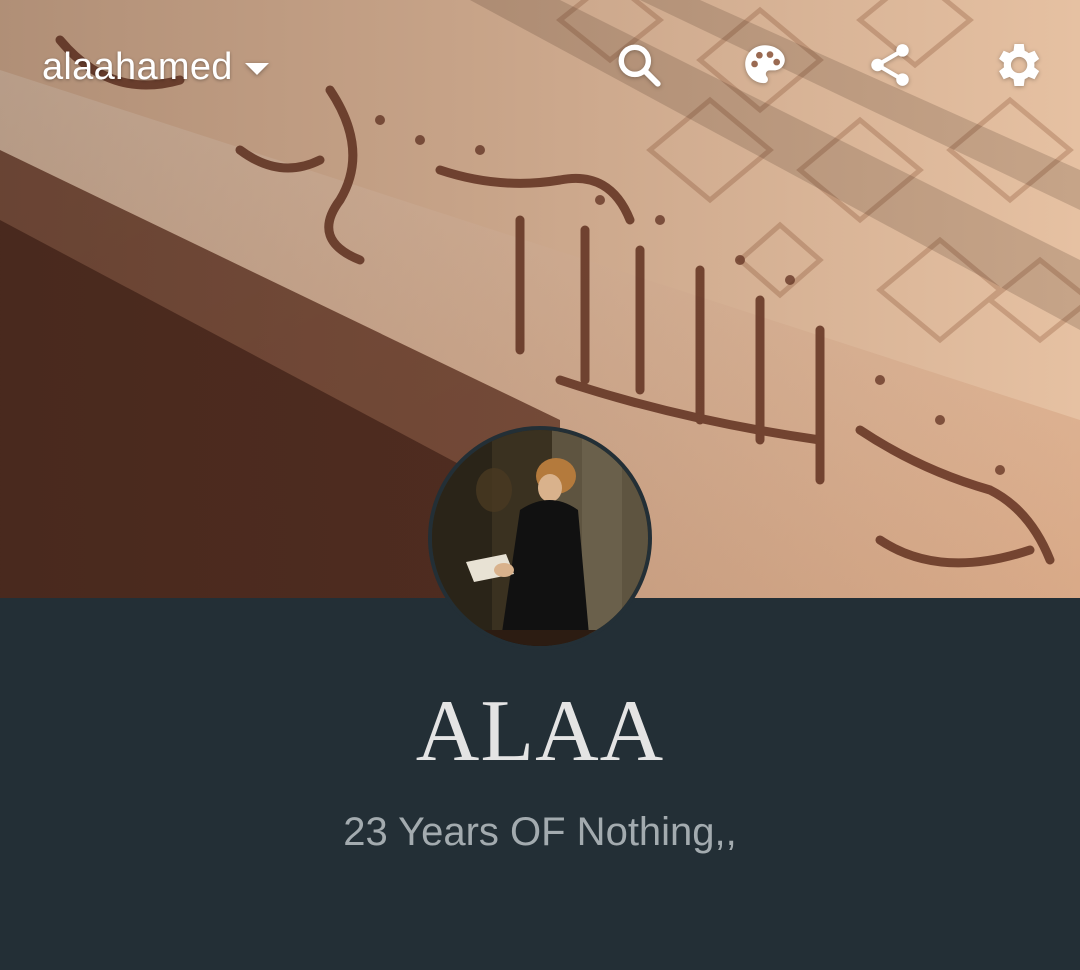 The image size is (1080, 970). I want to click on palette-icon, so click(765, 64).